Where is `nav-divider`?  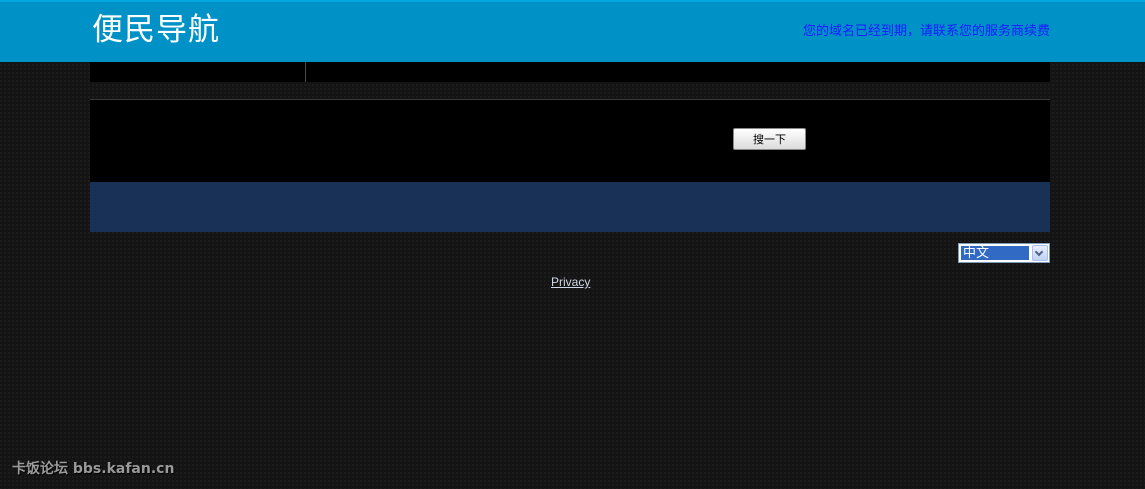 nav-divider is located at coordinates (305, 72).